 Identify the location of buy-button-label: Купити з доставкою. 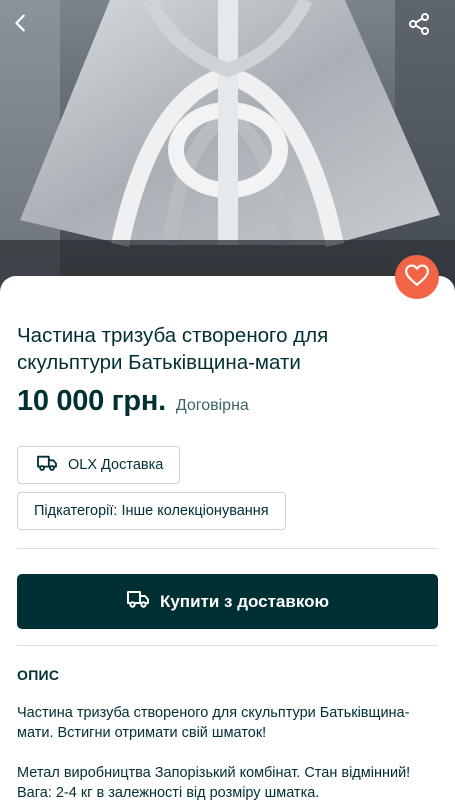
(244, 601).